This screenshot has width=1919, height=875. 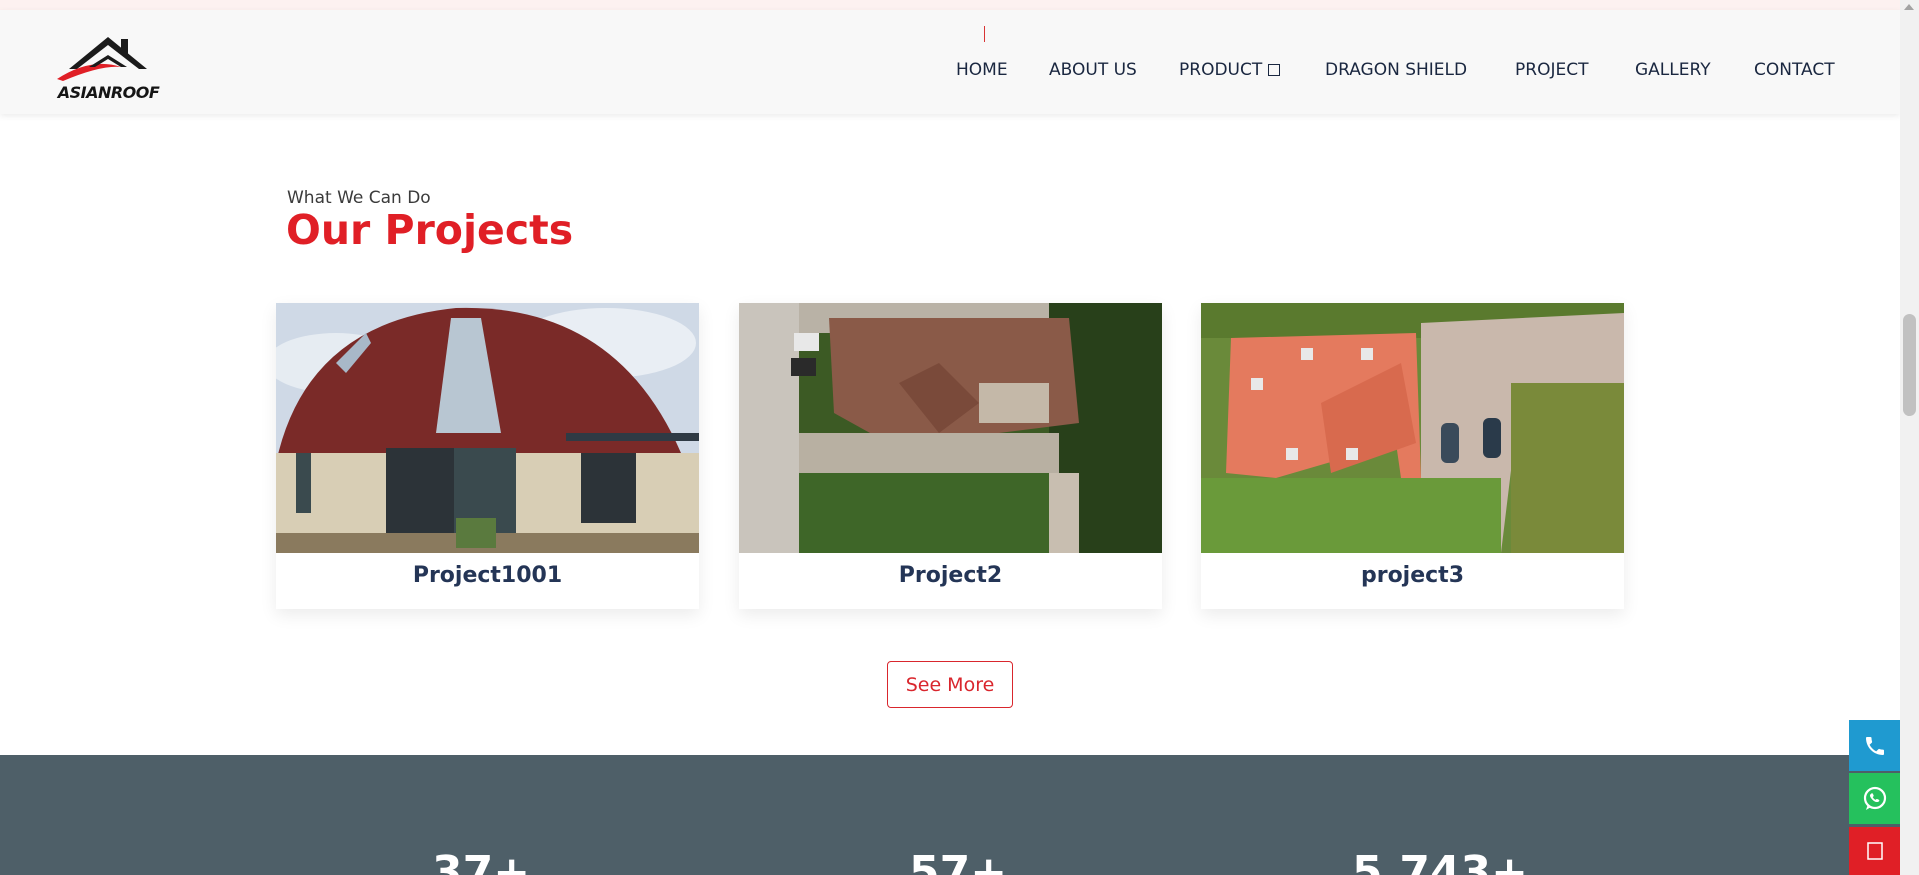 What do you see at coordinates (1221, 70) in the screenshot?
I see `nav-product-label: PRODUCT` at bounding box center [1221, 70].